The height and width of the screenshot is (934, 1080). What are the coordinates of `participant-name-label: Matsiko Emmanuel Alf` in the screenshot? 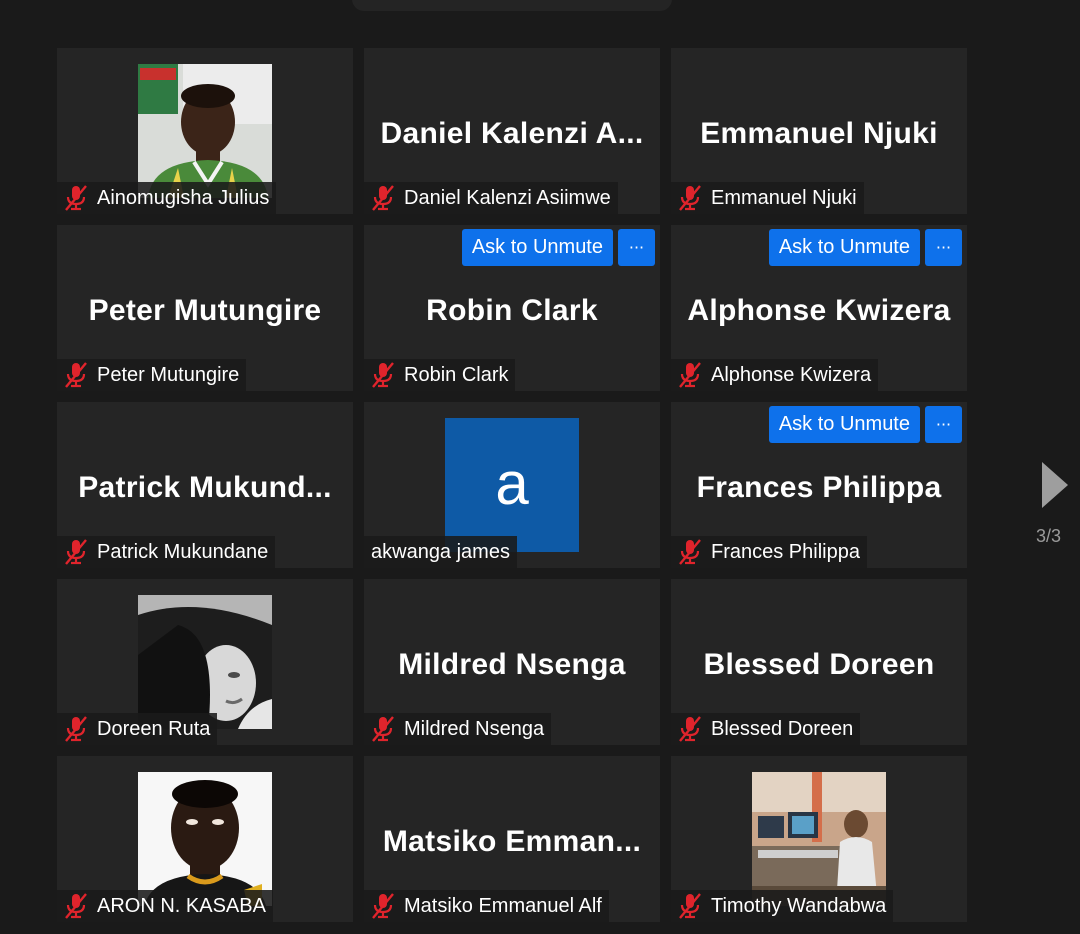 It's located at (503, 905).